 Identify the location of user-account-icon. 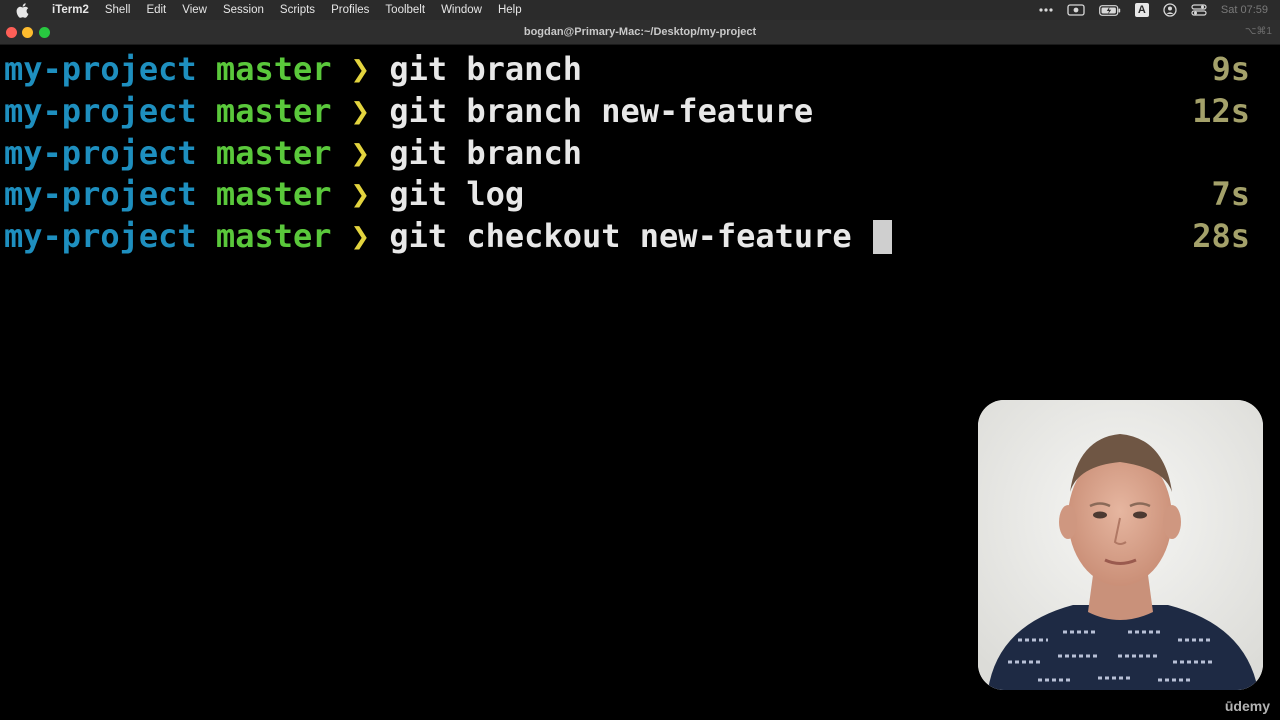
(1170, 10).